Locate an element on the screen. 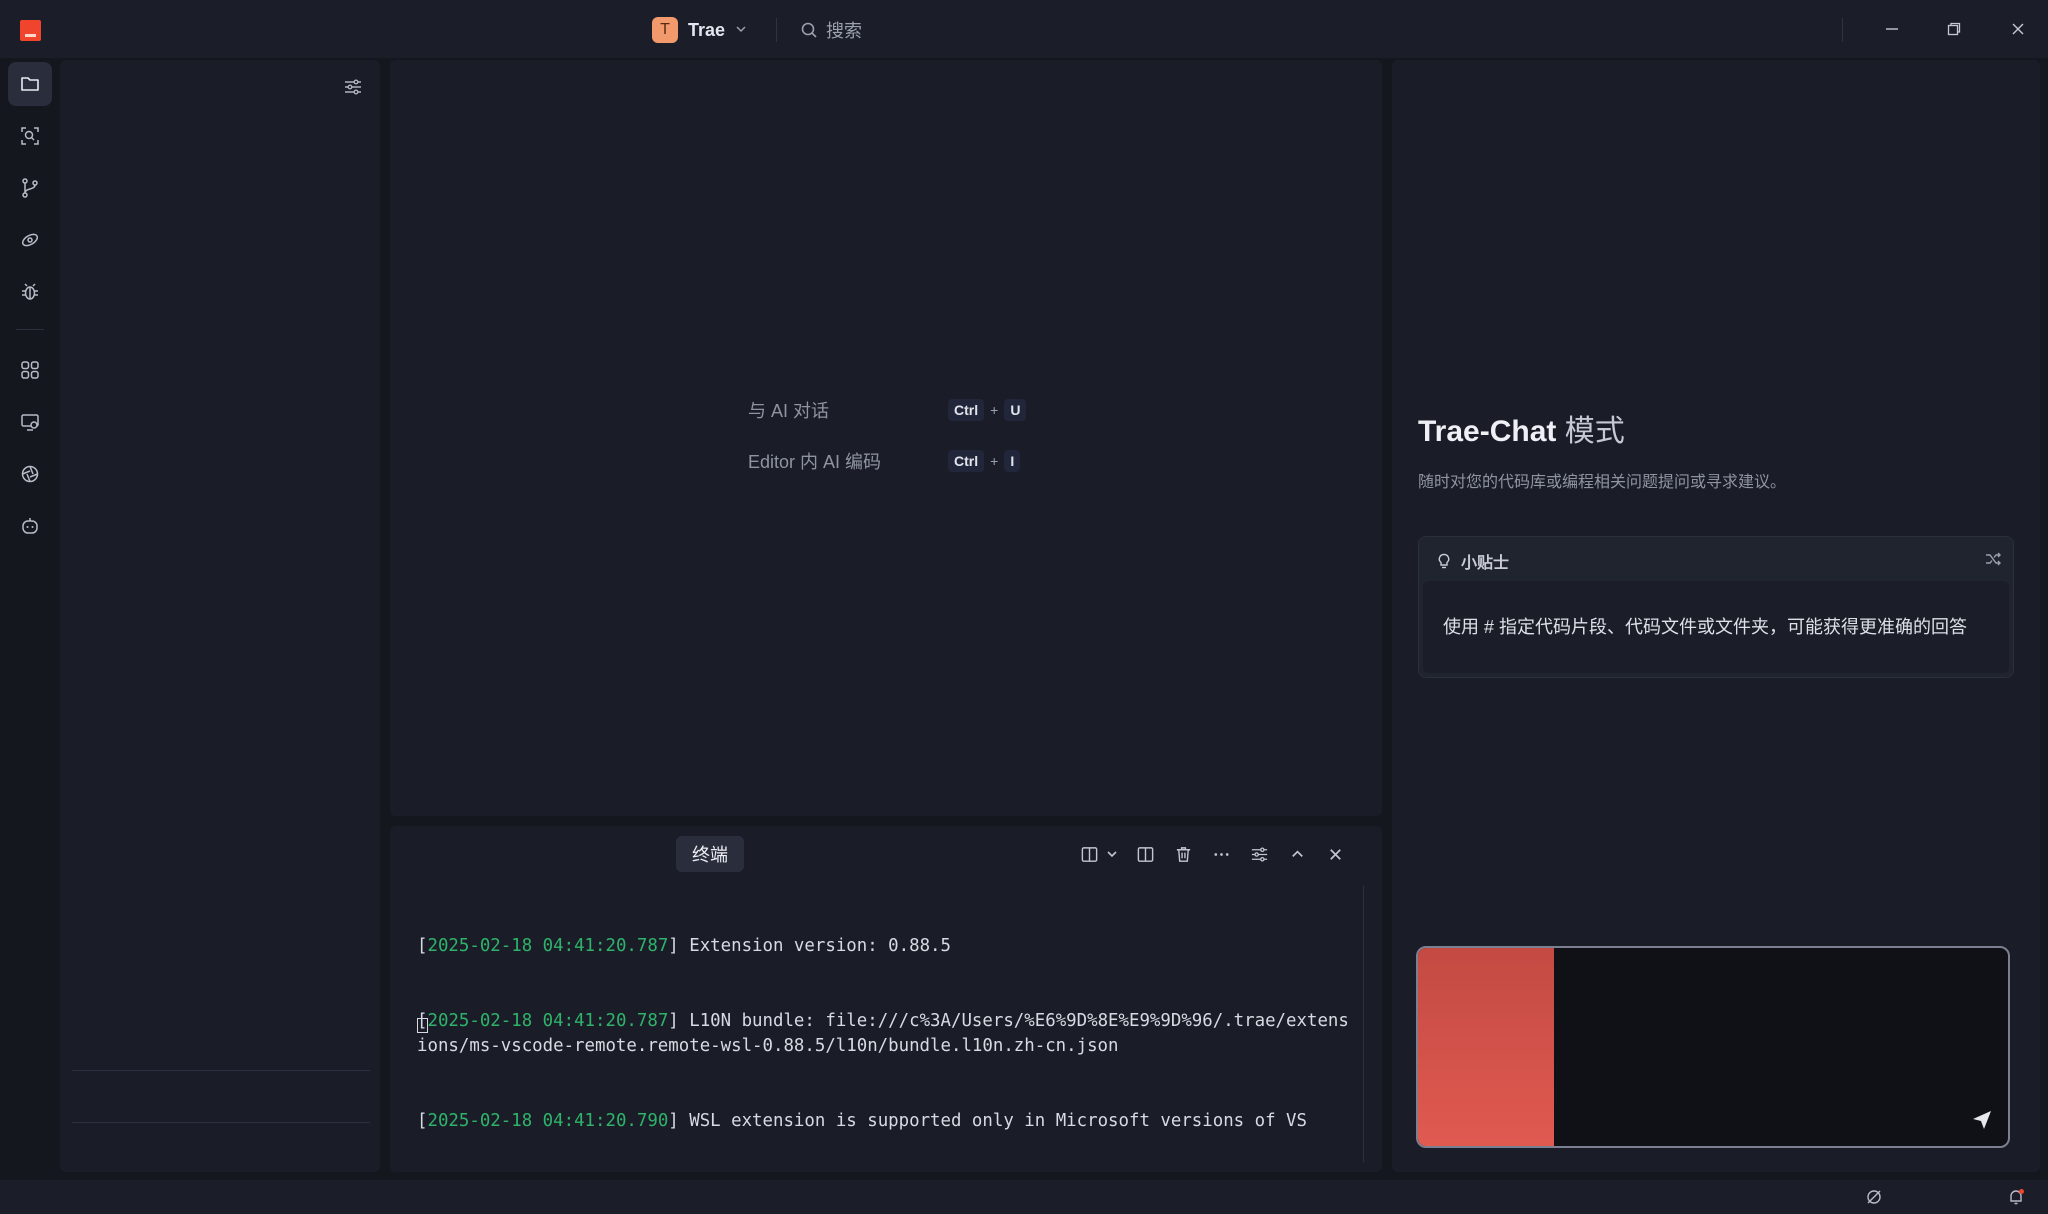 The image size is (2048, 1214). new-terminal-button is located at coordinates (1089, 854).